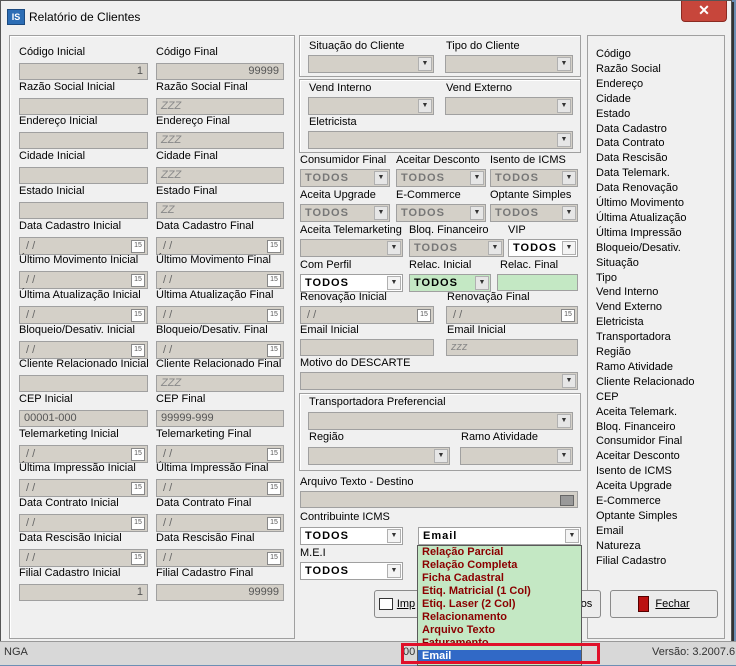 The image size is (736, 666). I want to click on email-inicial-field, so click(367, 347).